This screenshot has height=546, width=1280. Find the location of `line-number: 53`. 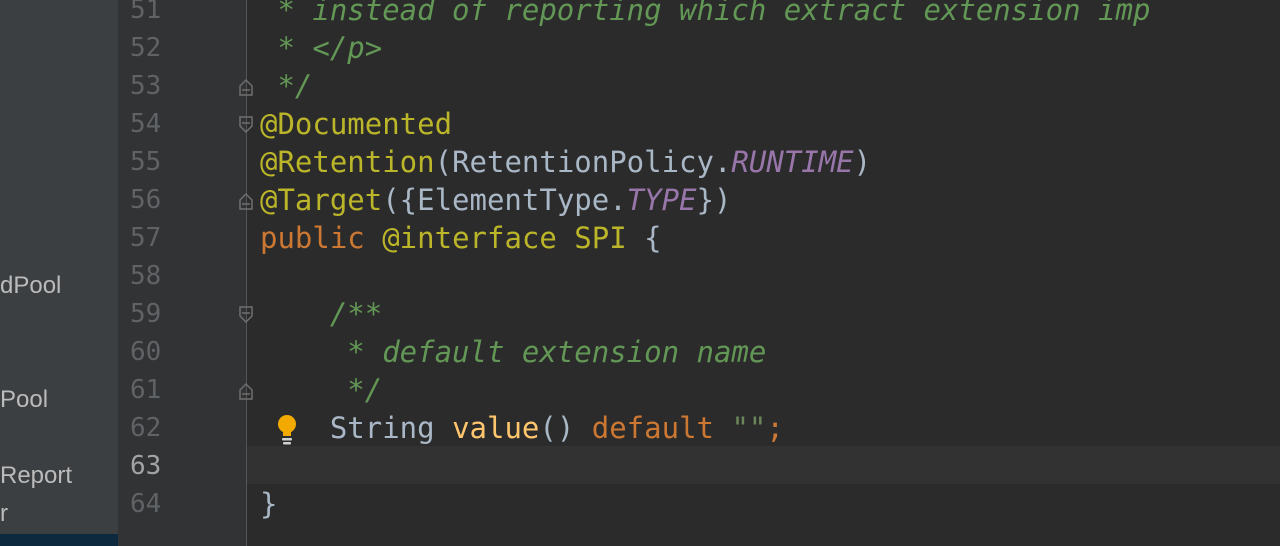

line-number: 53 is located at coordinates (146, 86).